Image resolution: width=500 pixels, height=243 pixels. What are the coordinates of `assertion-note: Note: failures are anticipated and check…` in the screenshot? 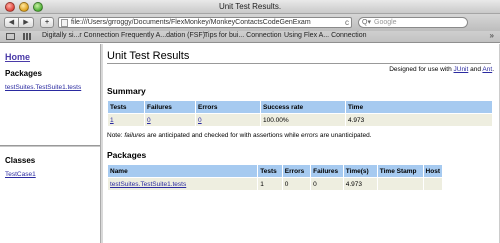 It's located at (239, 135).